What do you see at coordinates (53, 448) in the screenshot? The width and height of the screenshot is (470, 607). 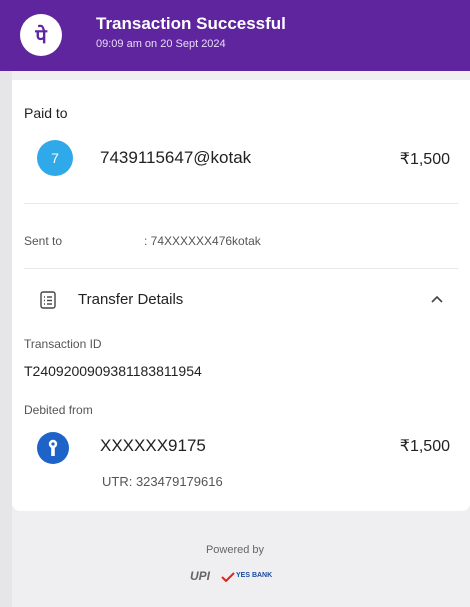 I see `bank-icon` at bounding box center [53, 448].